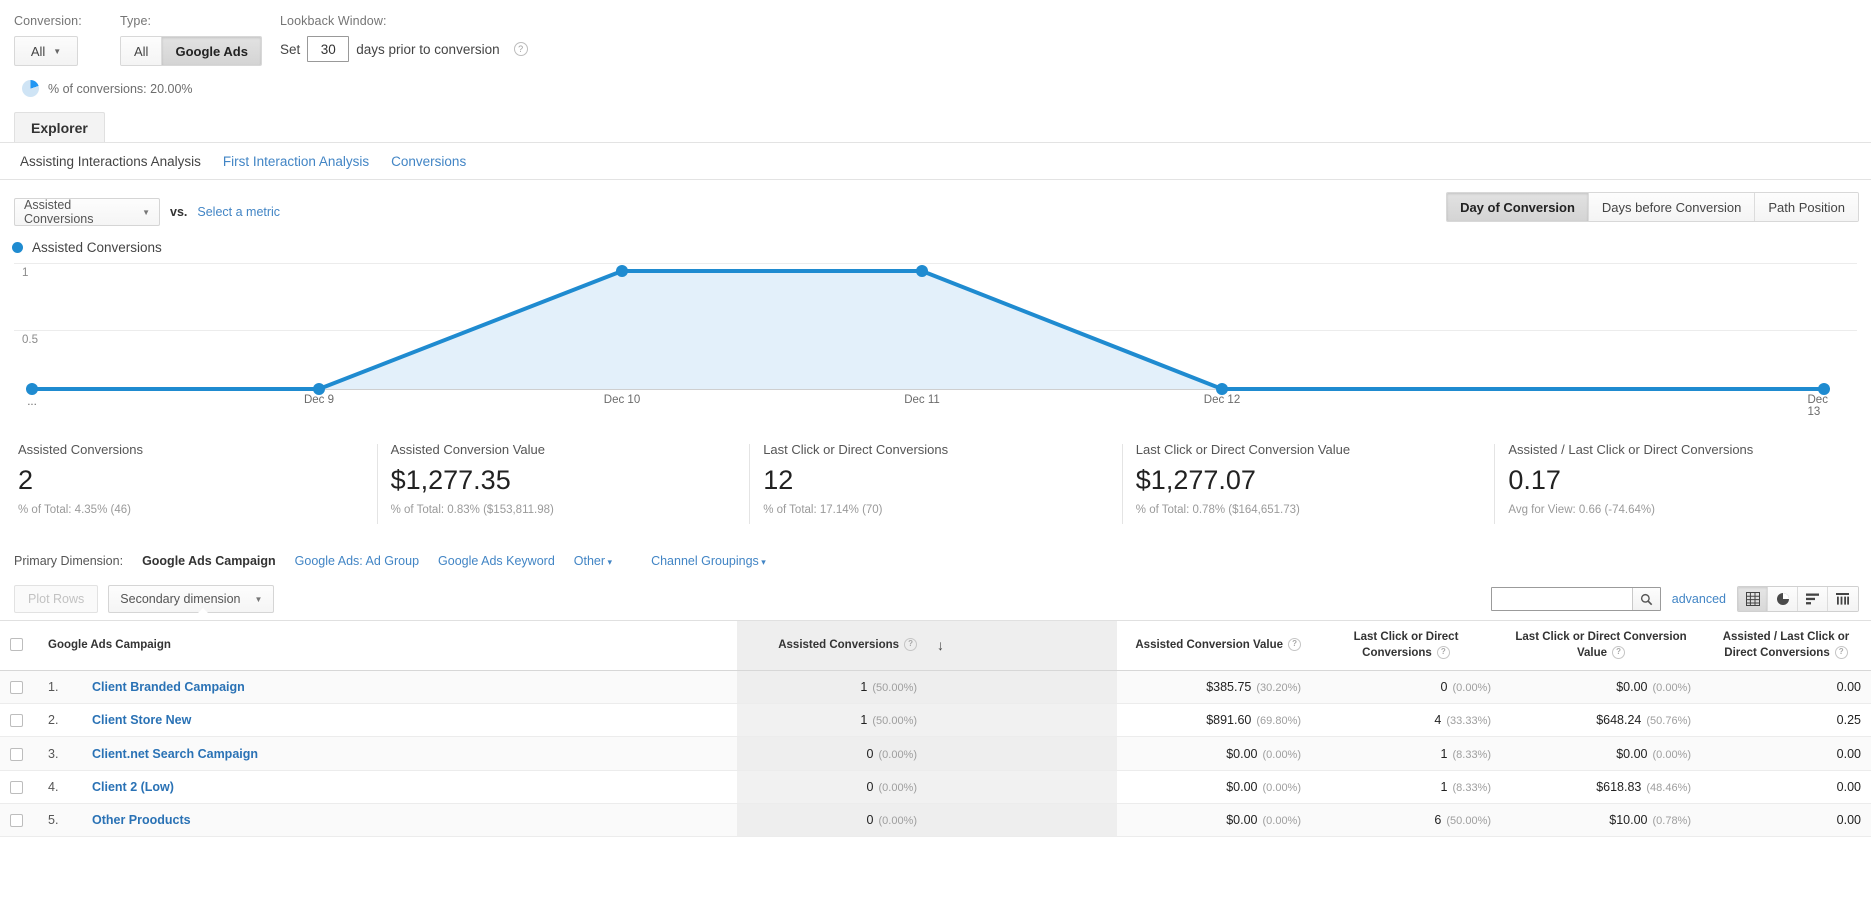  What do you see at coordinates (428, 161) in the screenshot?
I see `subnav-conversions: Conversions` at bounding box center [428, 161].